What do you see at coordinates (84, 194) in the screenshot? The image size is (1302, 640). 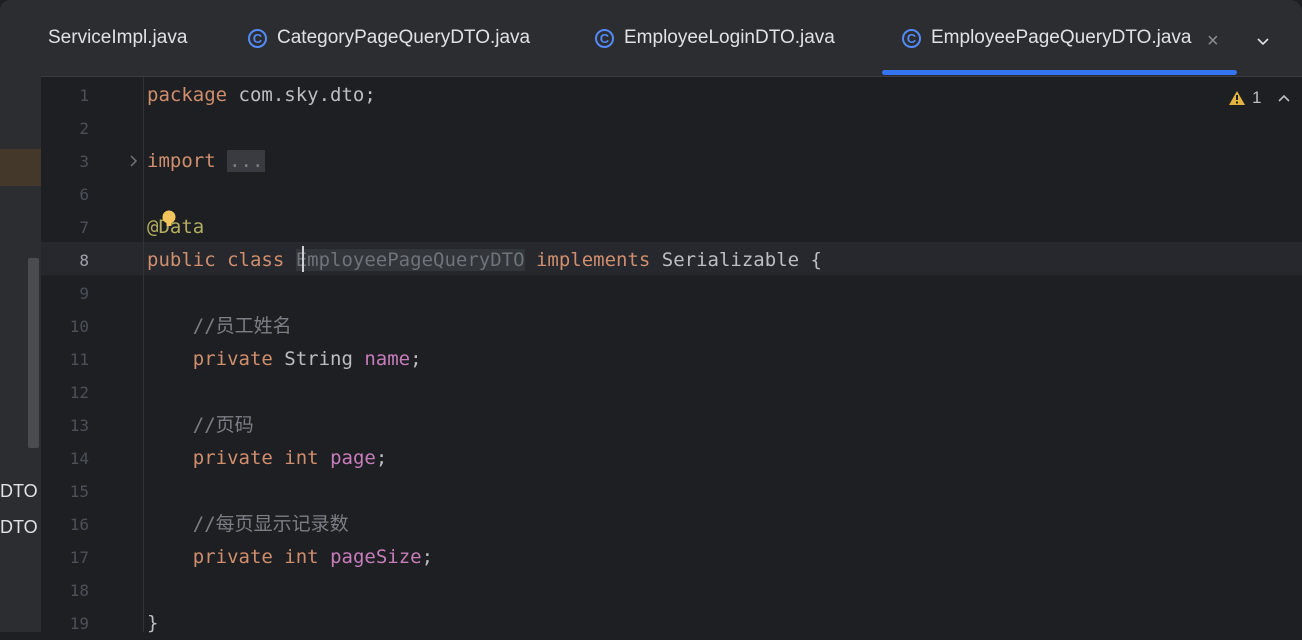 I see `line-number: 6` at bounding box center [84, 194].